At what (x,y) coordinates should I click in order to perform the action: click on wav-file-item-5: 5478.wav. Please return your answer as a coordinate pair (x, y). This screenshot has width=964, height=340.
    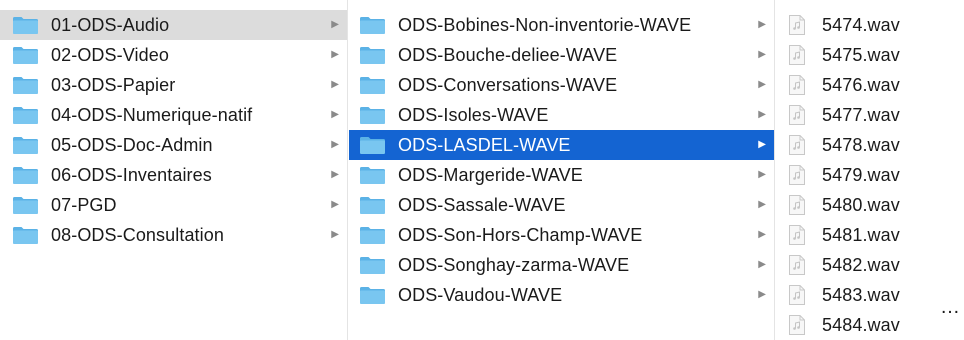
    Looking at the image, I should click on (870, 145).